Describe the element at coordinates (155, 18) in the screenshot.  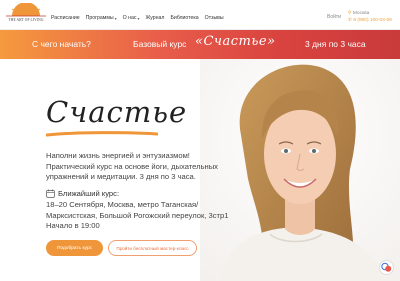
I see `nav-item-journal: Журнал` at that location.